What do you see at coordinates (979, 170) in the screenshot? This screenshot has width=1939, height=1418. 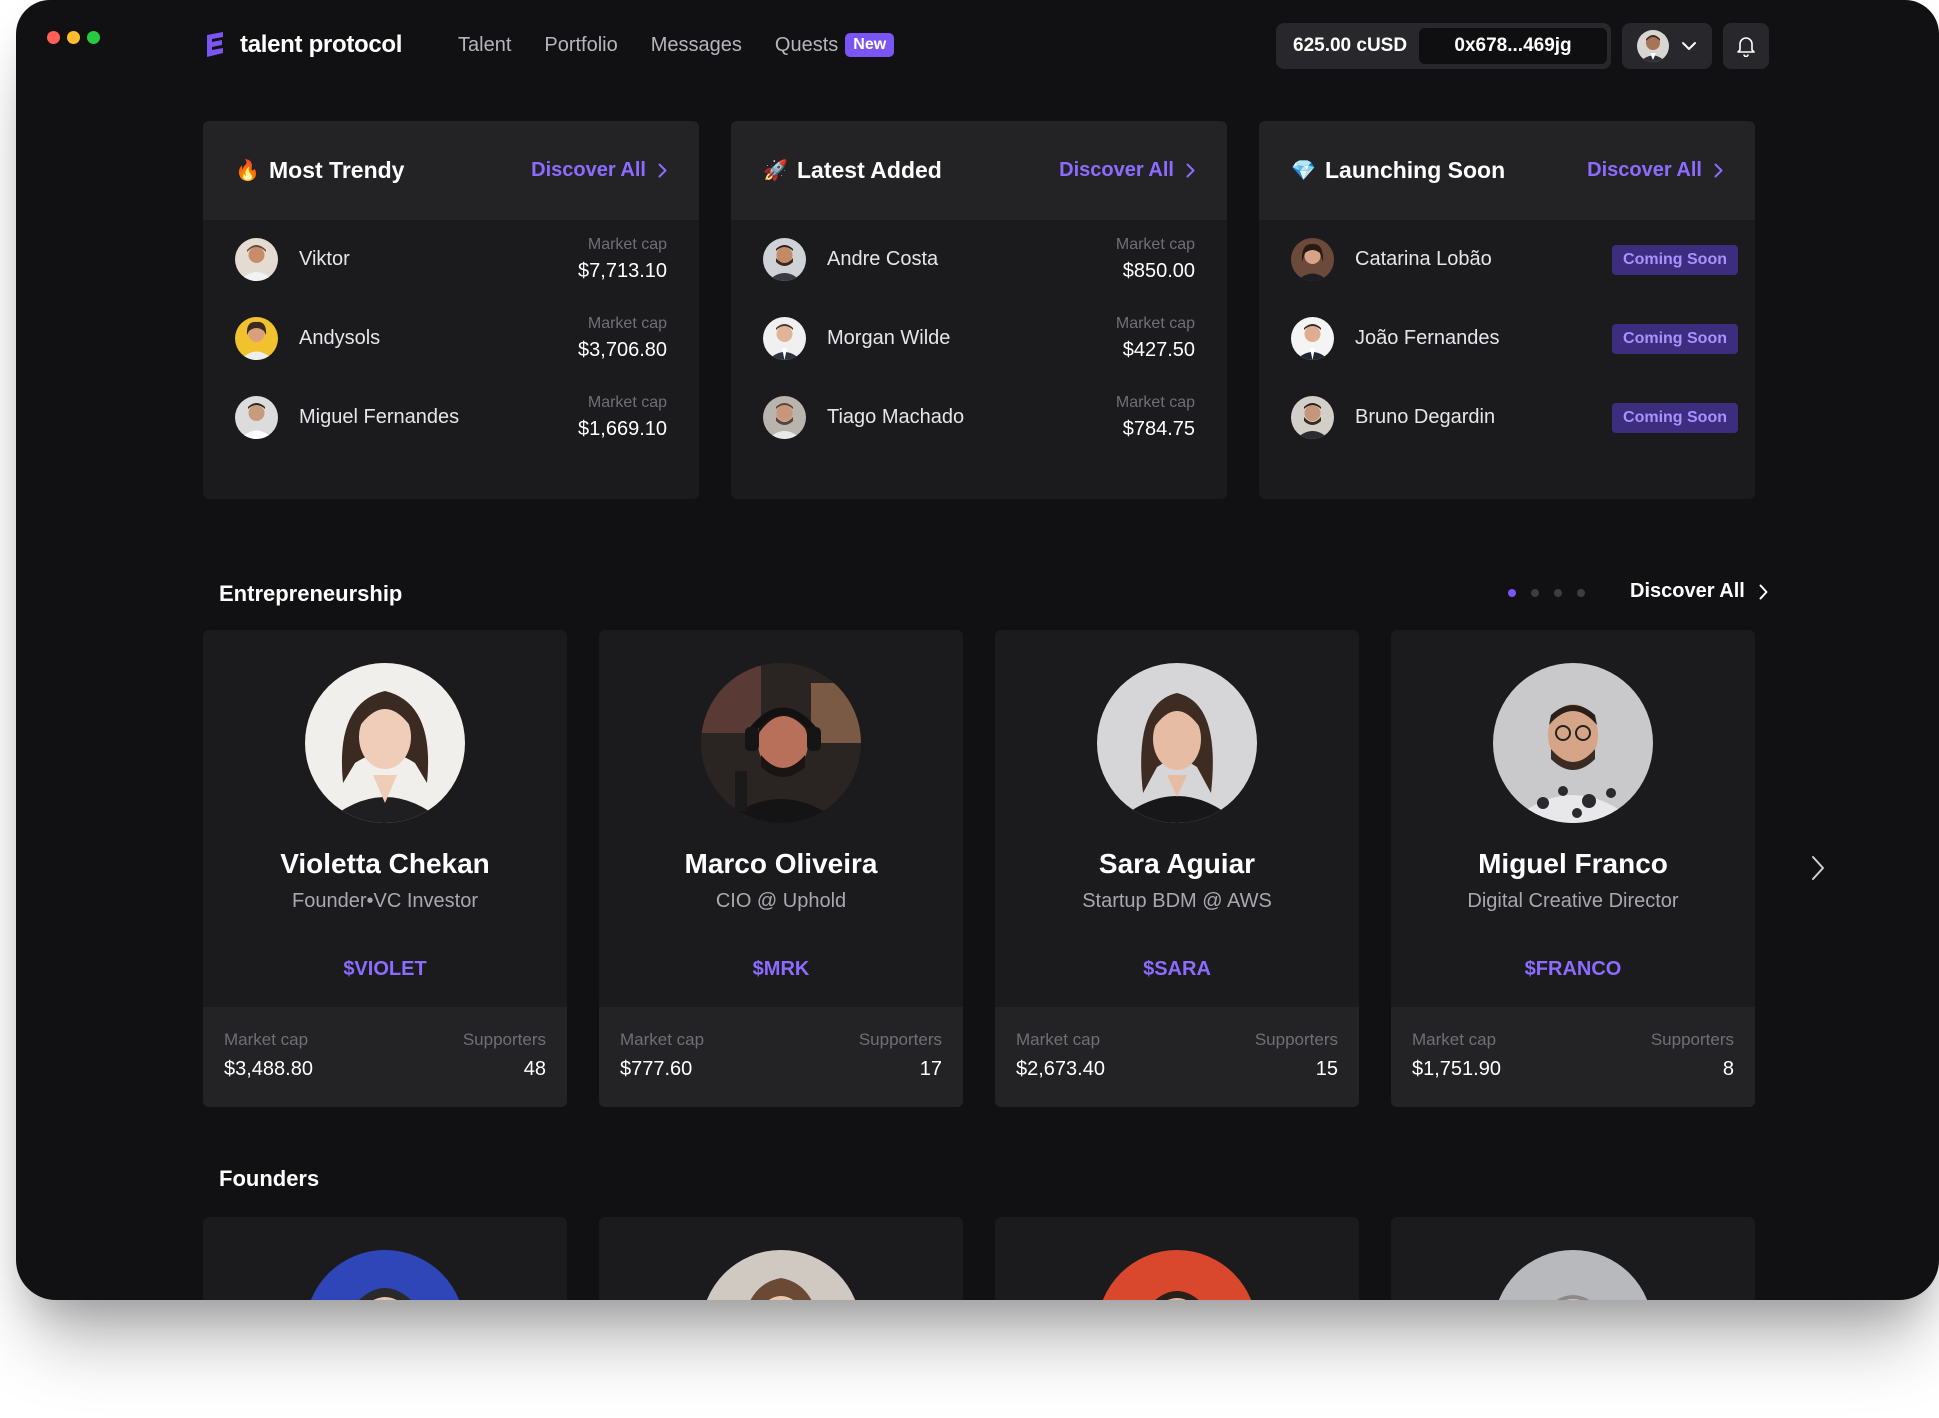 I see `panel-header: 🚀 Latest Added Discover All` at bounding box center [979, 170].